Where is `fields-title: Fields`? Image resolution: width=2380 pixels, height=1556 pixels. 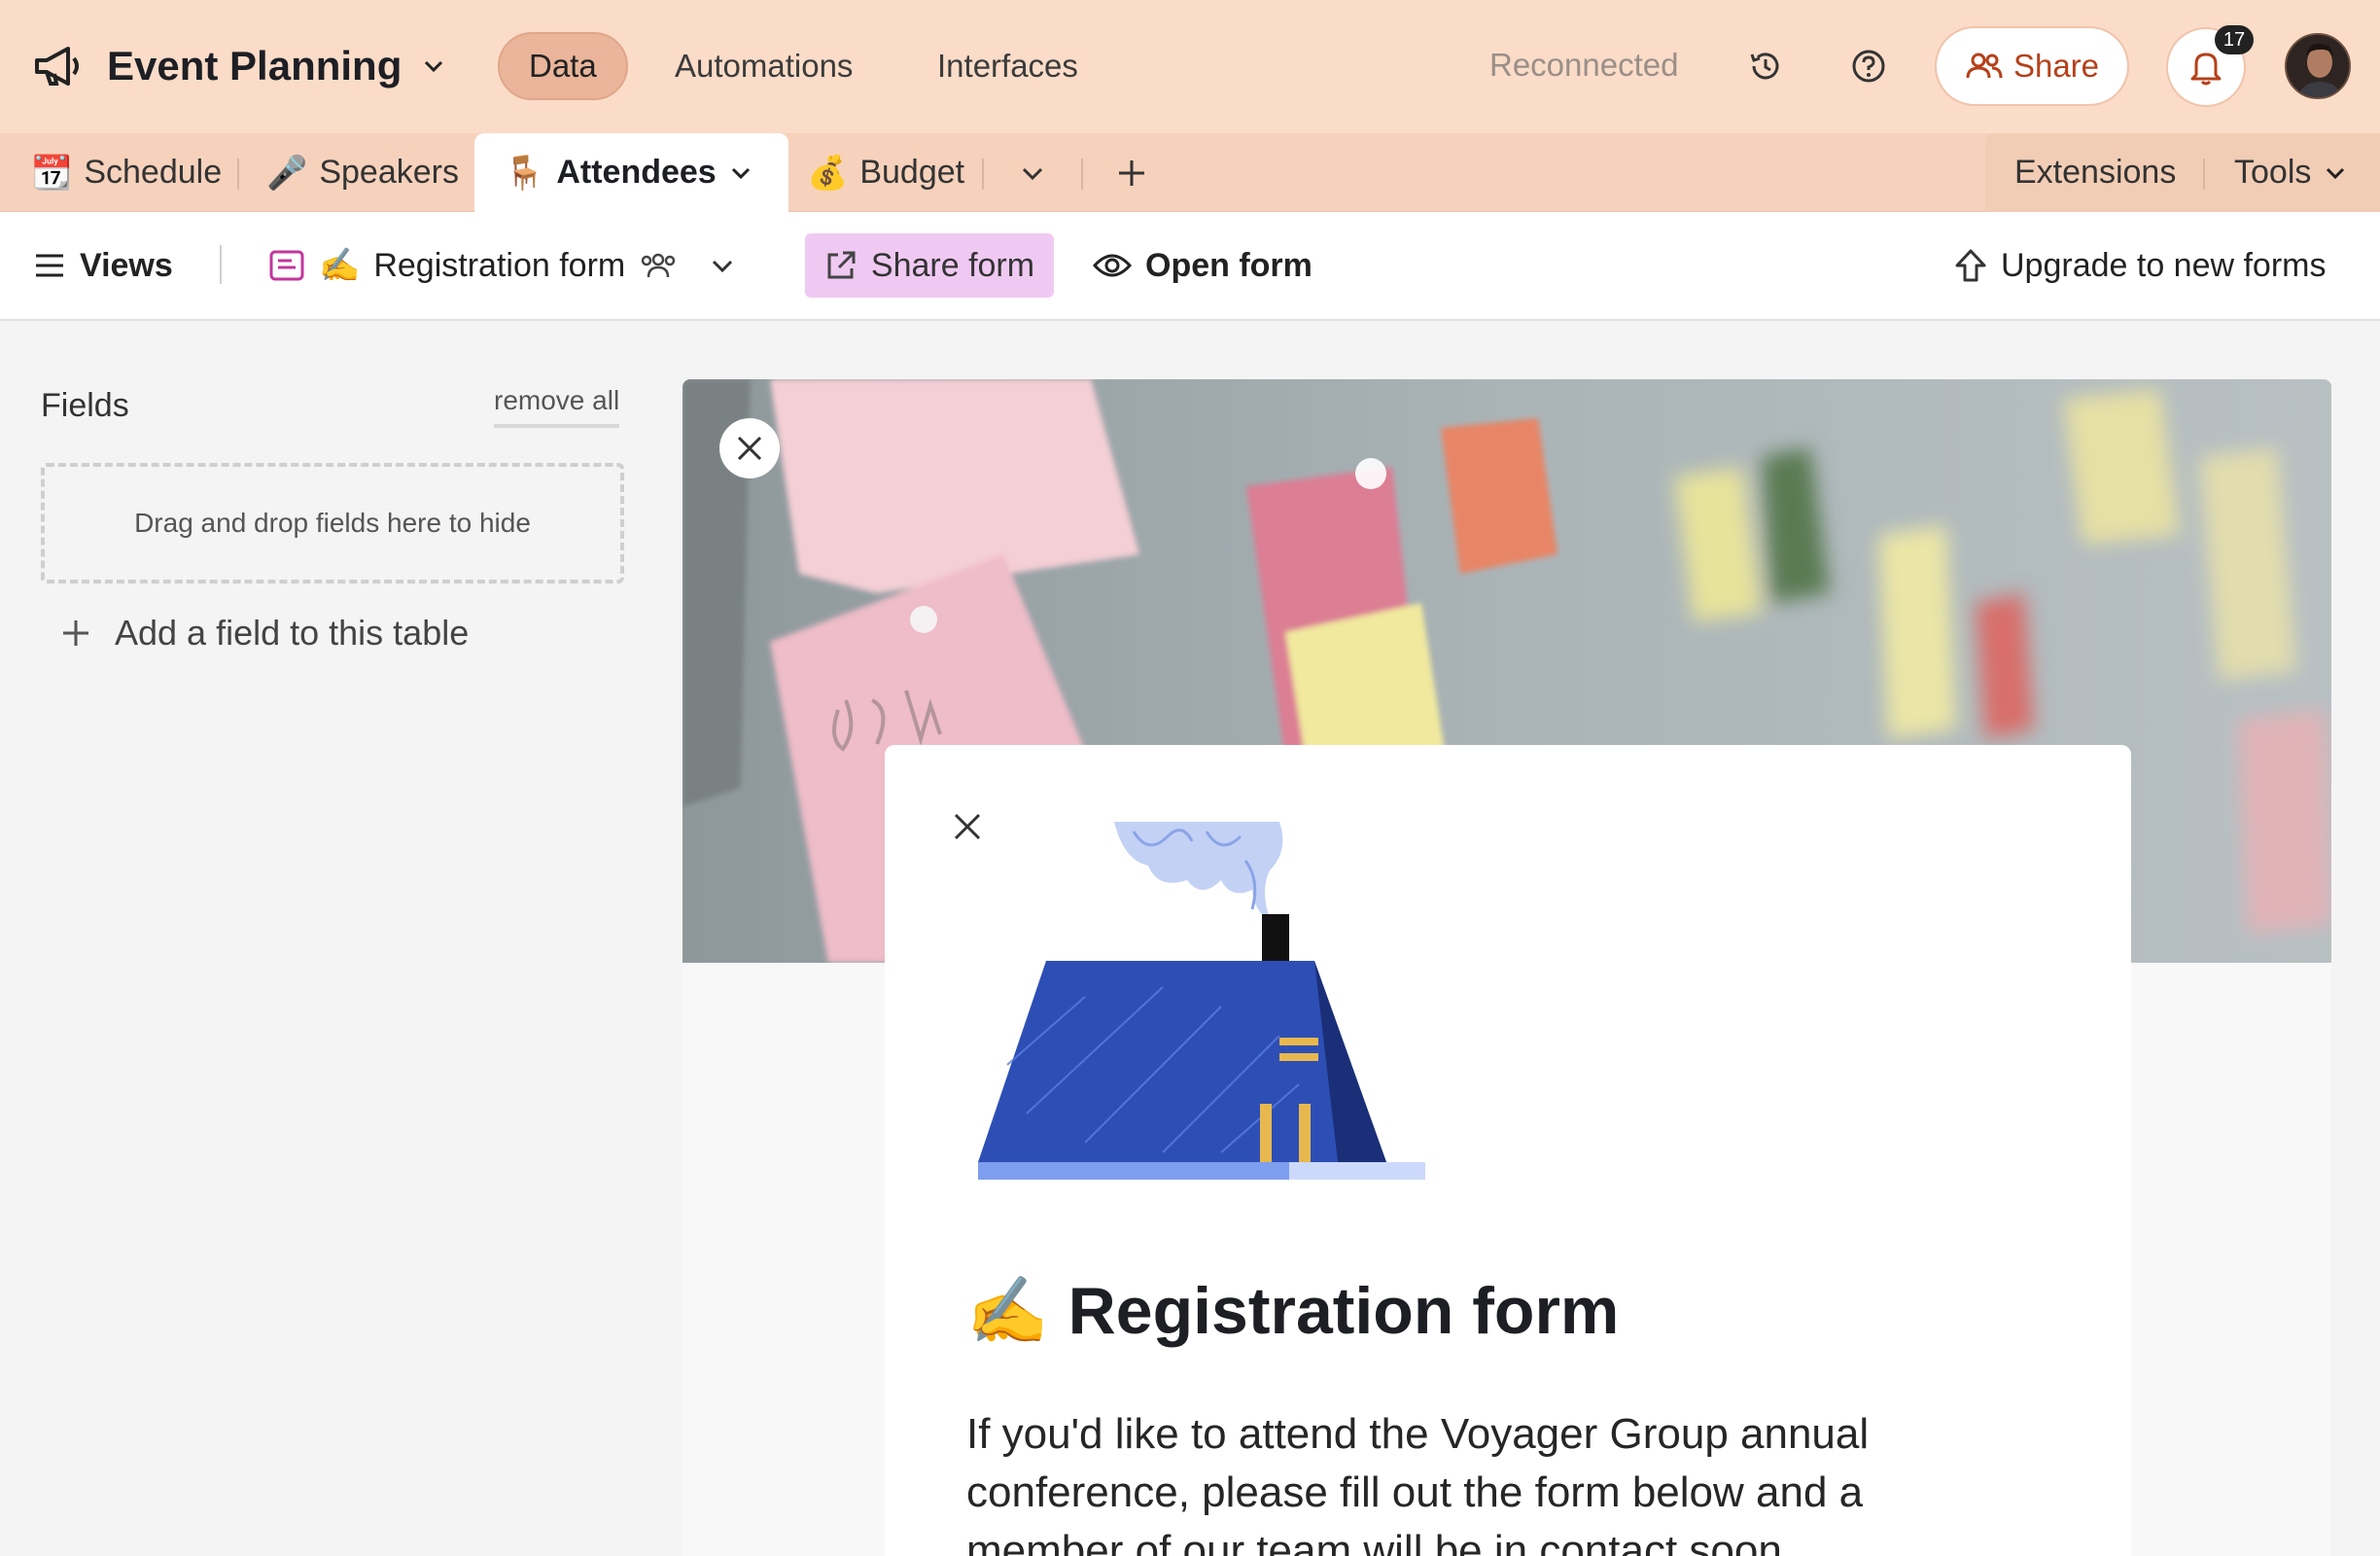
fields-title: Fields is located at coordinates (85, 405).